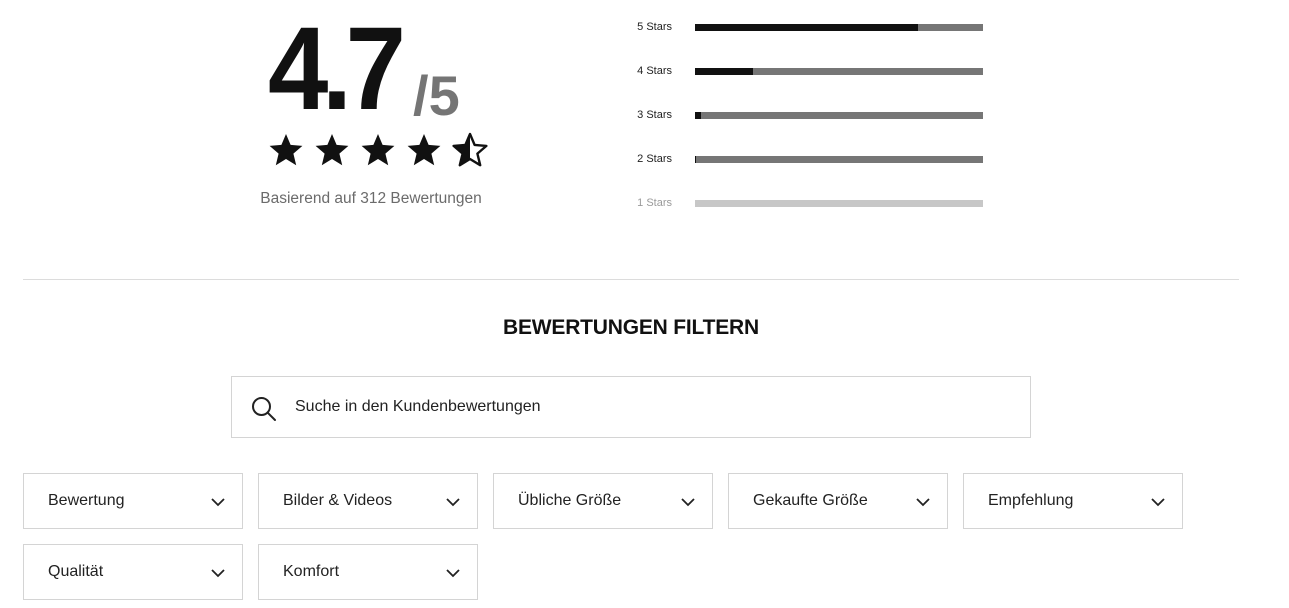 This screenshot has height=608, width=1289. What do you see at coordinates (368, 572) in the screenshot?
I see `filter-dropdown-comfort: Komfort` at bounding box center [368, 572].